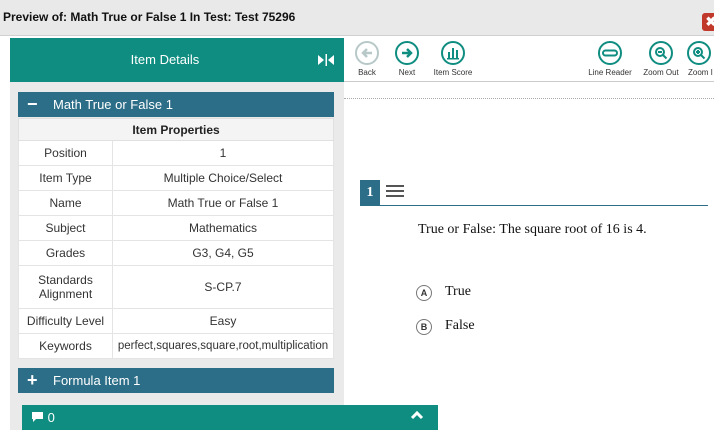 This screenshot has height=430, width=714. What do you see at coordinates (534, 193) in the screenshot?
I see `question-header: 1` at bounding box center [534, 193].